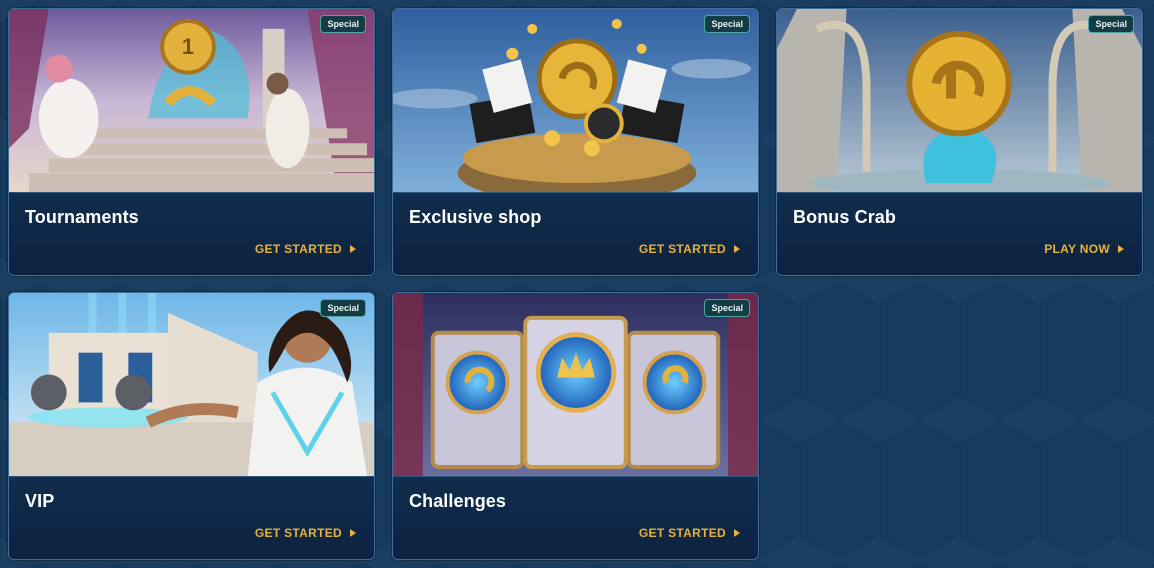  I want to click on play-now-button: PLAY NOW, so click(1084, 249).